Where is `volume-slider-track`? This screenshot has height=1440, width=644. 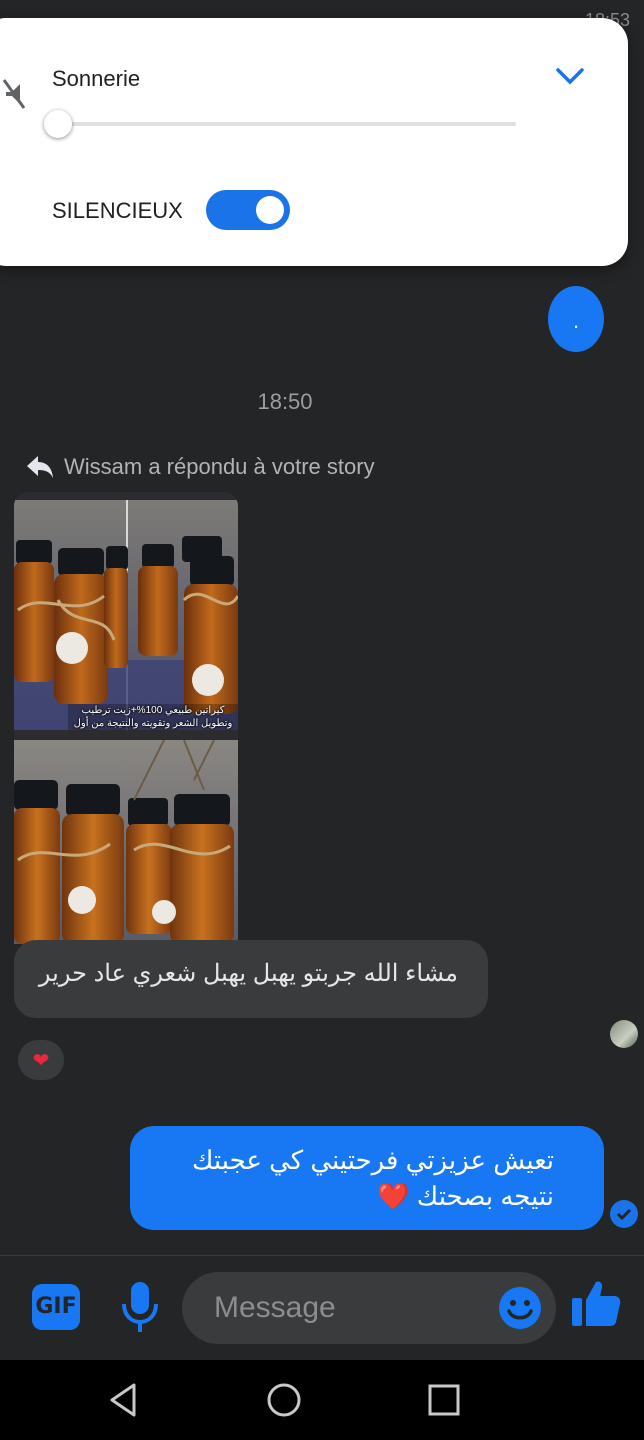 volume-slider-track is located at coordinates (288, 124).